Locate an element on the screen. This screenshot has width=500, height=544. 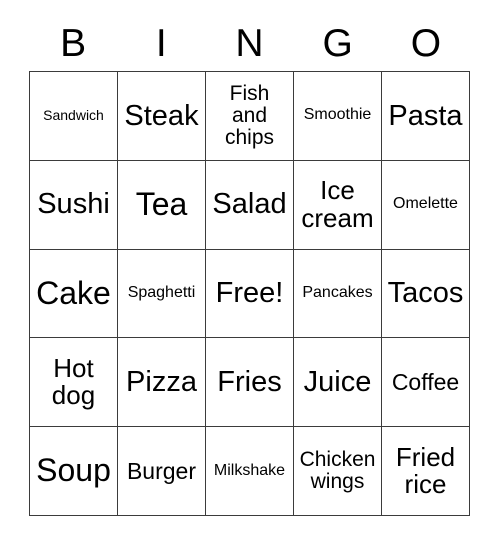
bingo-cell: Pancakes is located at coordinates (338, 294).